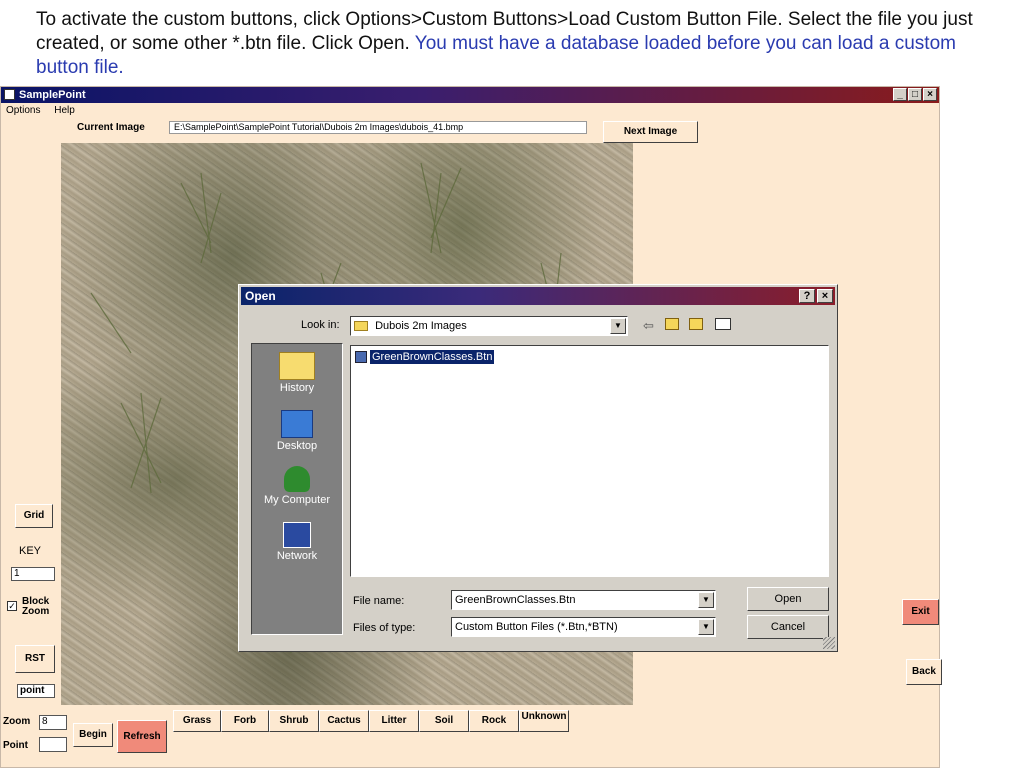 The image size is (1024, 768). What do you see at coordinates (829, 643) in the screenshot?
I see `resize-grip` at bounding box center [829, 643].